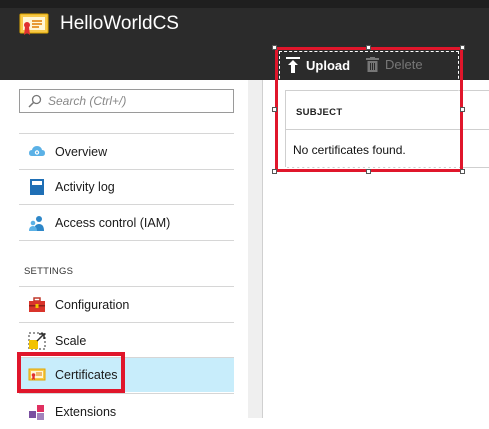 This screenshot has height=429, width=489. What do you see at coordinates (71, 341) in the screenshot?
I see `sidebar-item-label: Scale` at bounding box center [71, 341].